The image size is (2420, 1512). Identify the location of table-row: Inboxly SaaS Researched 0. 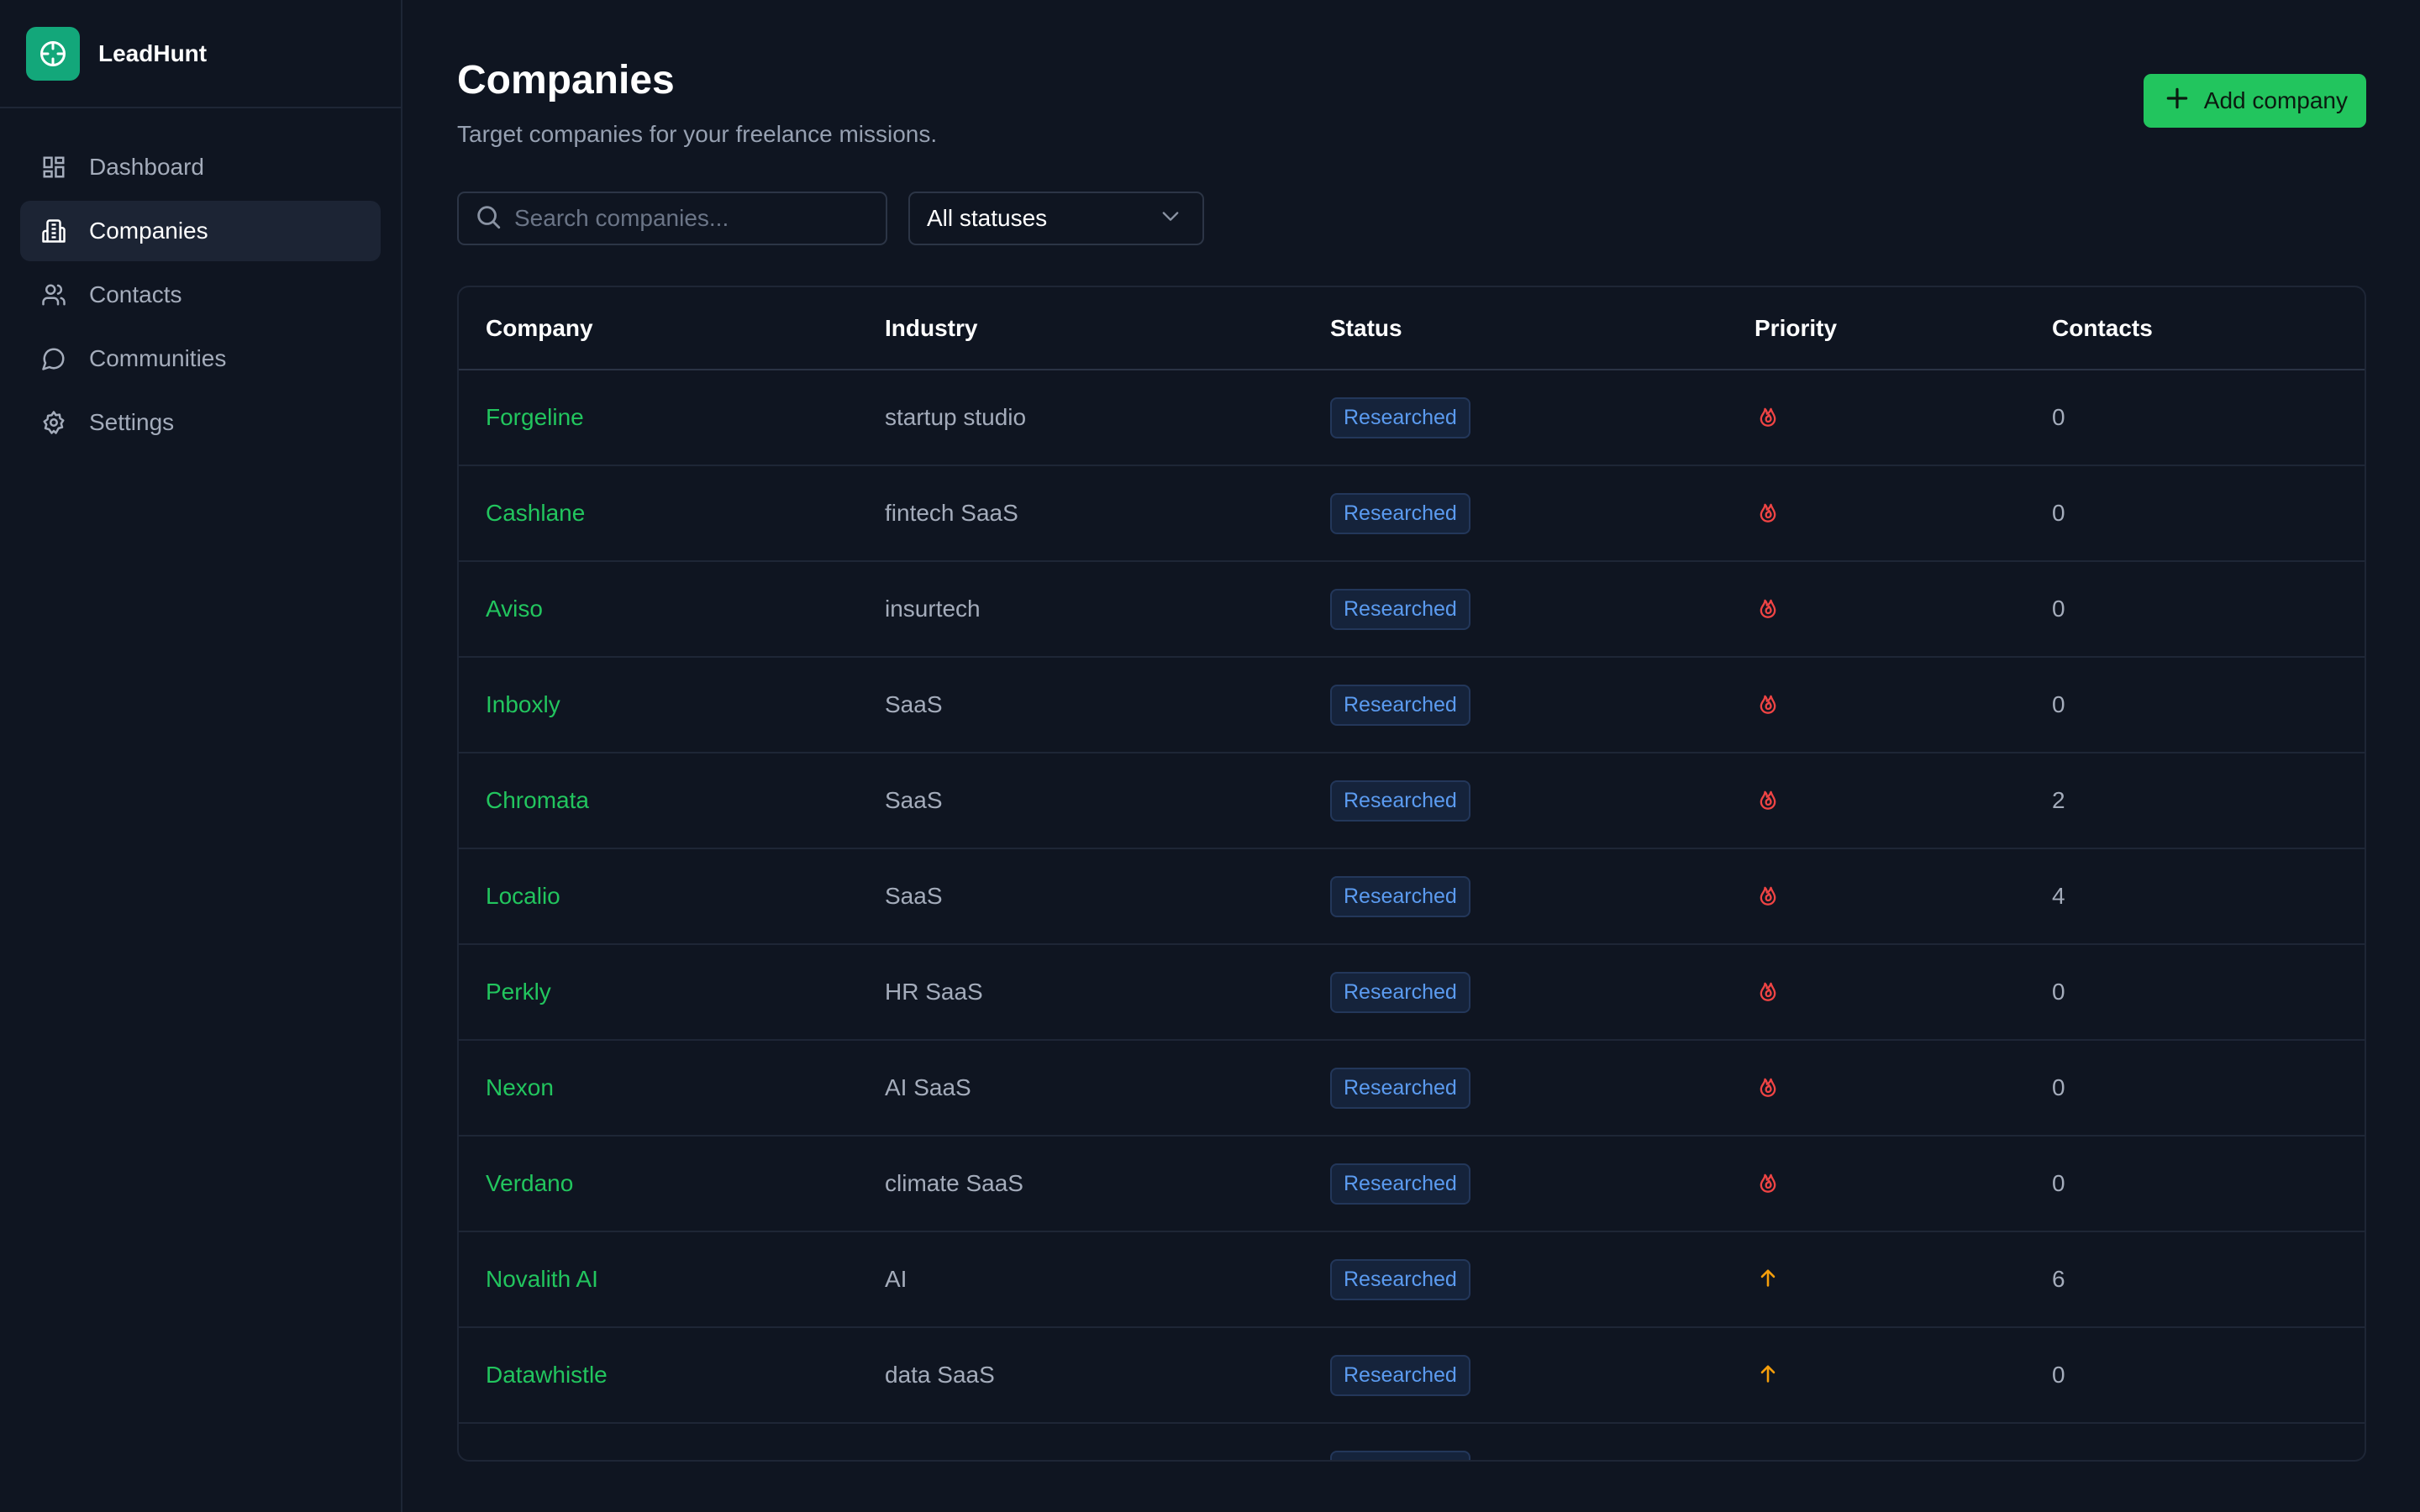
(1412, 705).